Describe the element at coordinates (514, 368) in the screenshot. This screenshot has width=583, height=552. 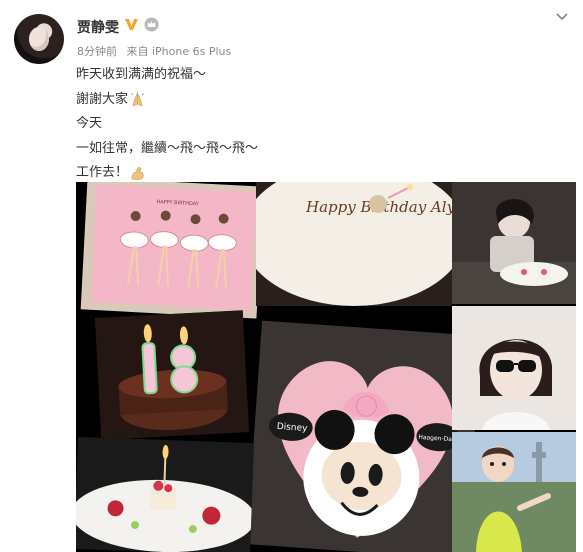
I see `photo-sunglasses-selfie` at that location.